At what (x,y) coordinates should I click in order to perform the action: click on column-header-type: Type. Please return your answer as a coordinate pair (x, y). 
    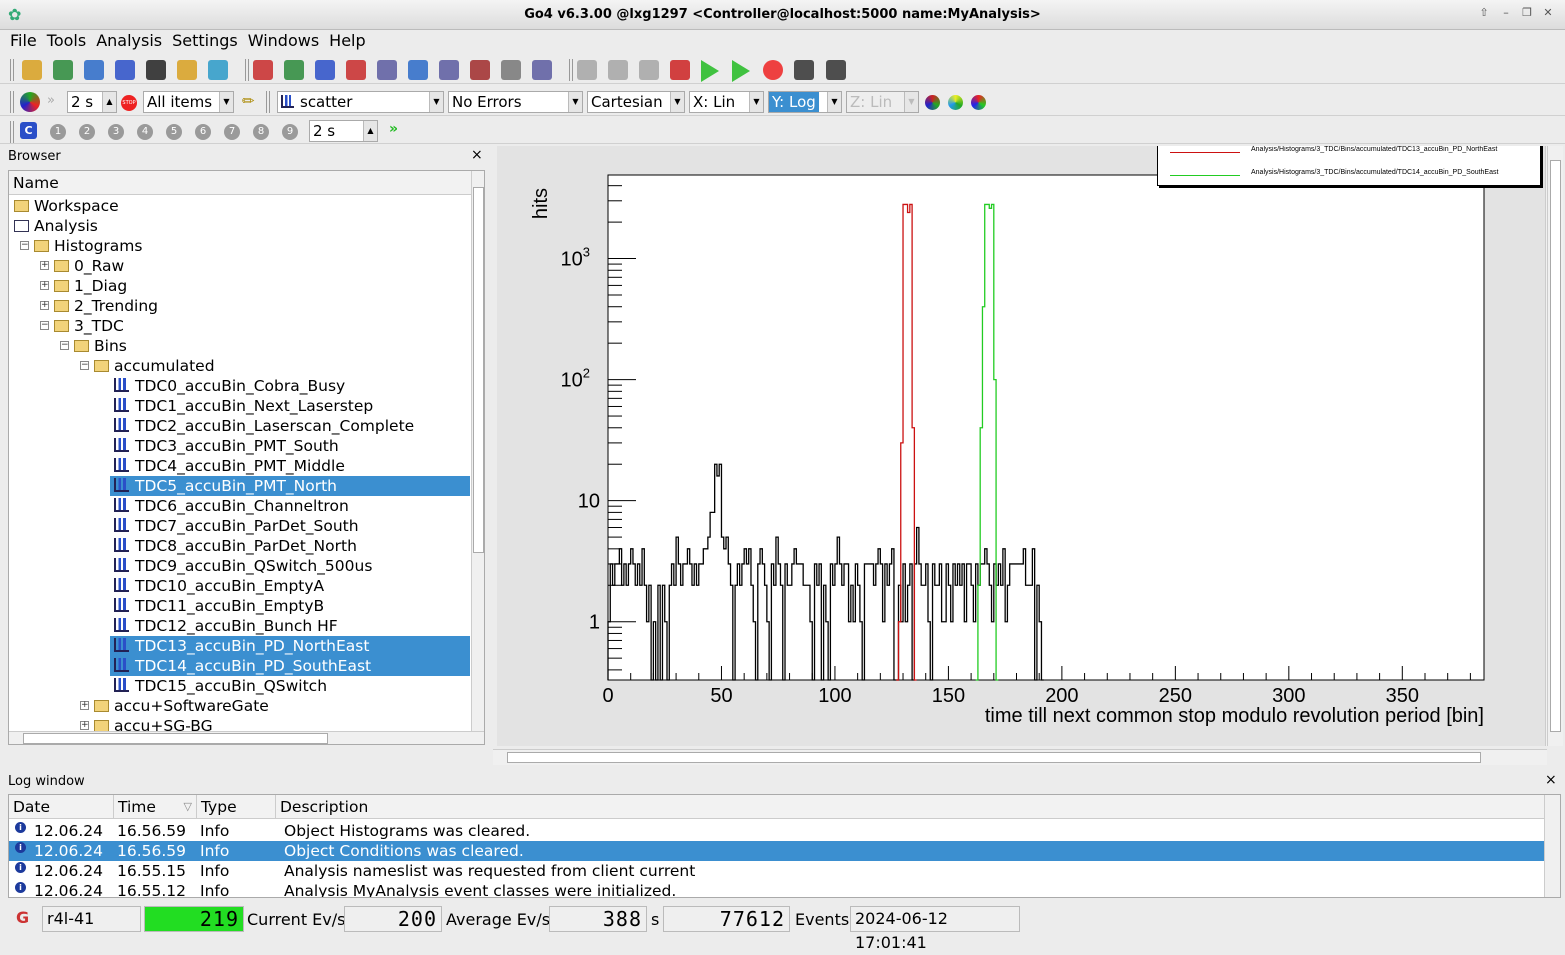
    Looking at the image, I should click on (216, 807).